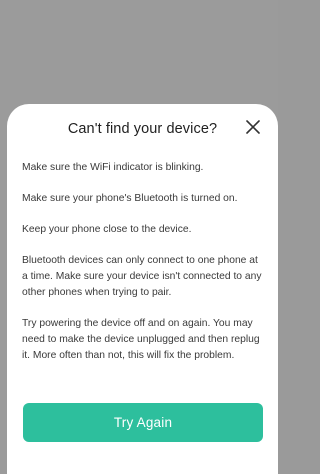 This screenshot has height=474, width=320. I want to click on close-button, so click(253, 127).